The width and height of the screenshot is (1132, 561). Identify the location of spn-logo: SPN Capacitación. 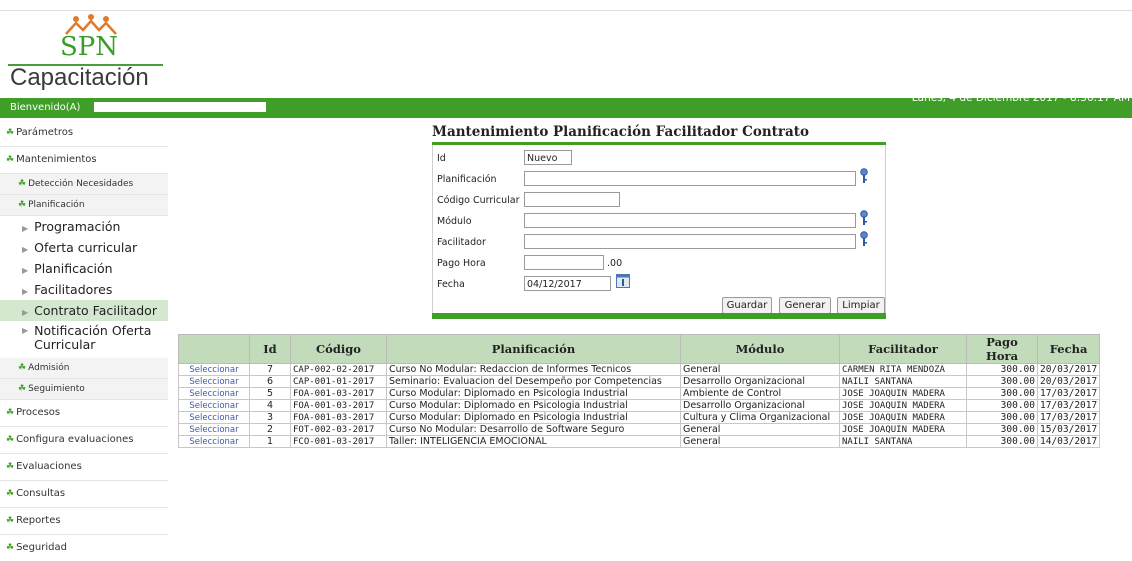
(88, 54).